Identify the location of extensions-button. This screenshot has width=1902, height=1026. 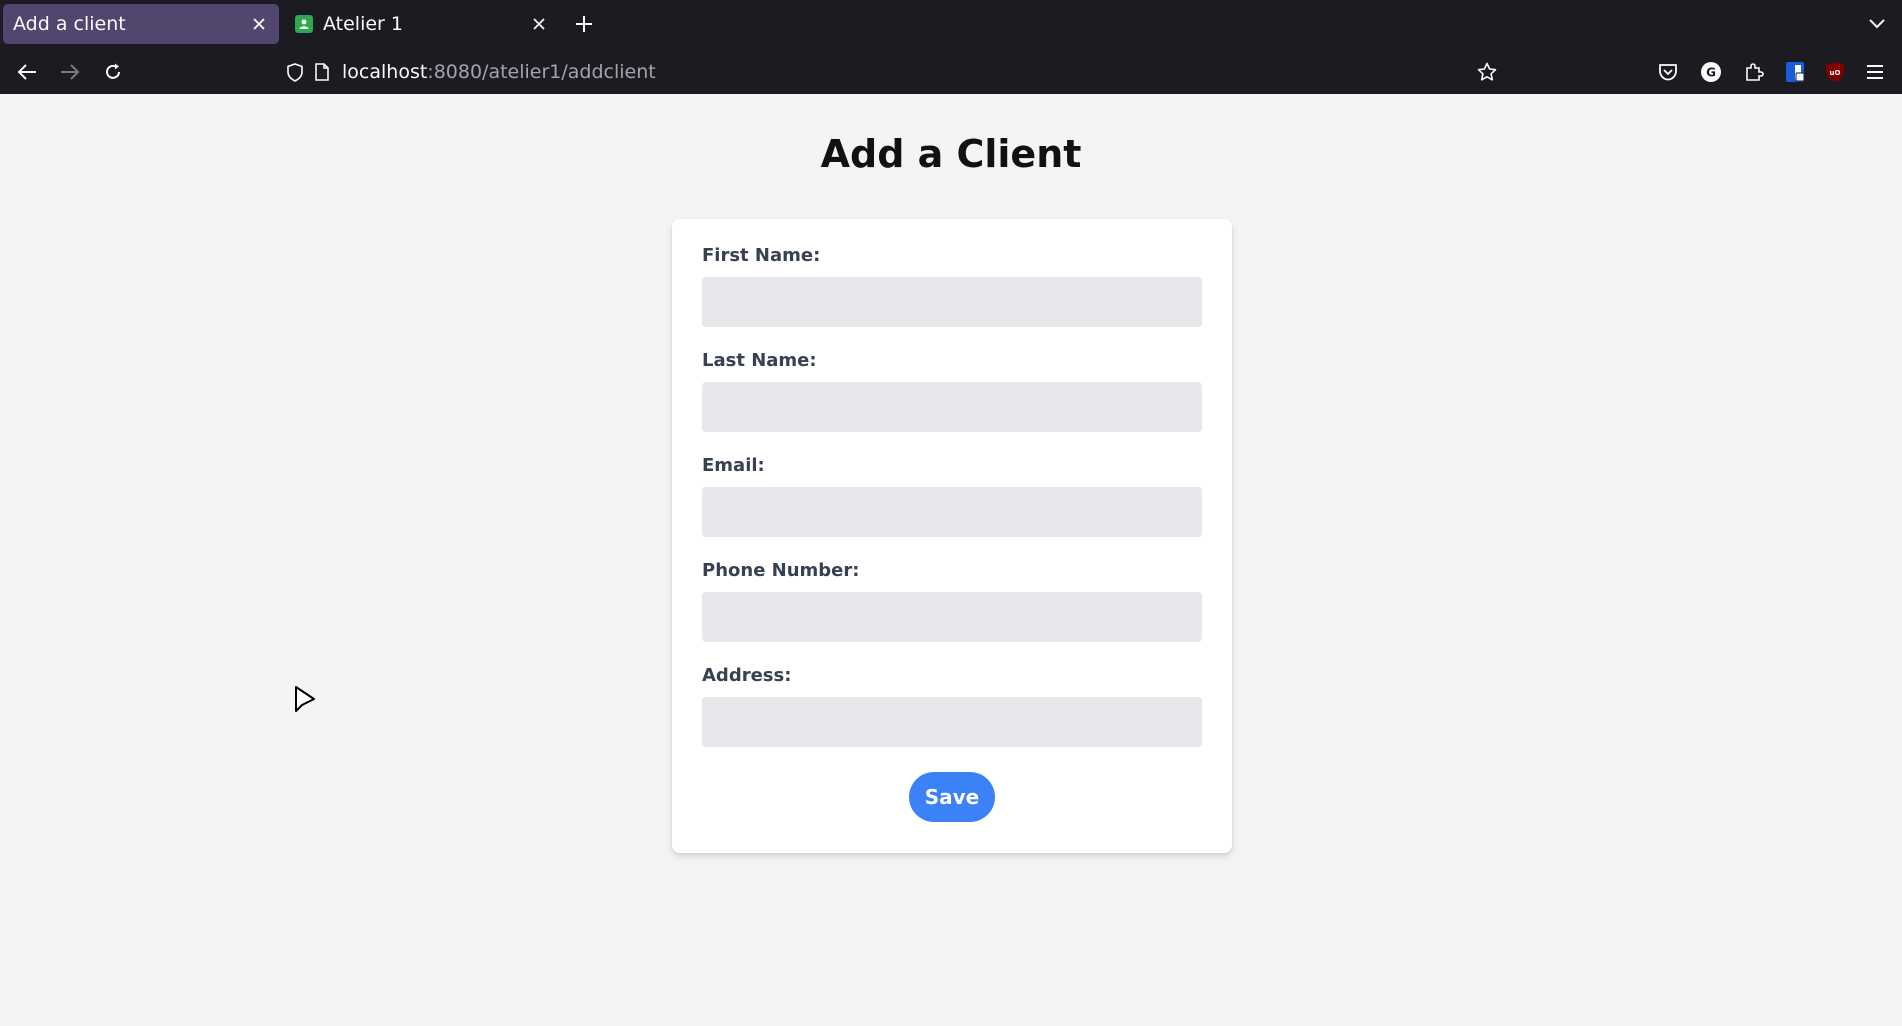
(1754, 72).